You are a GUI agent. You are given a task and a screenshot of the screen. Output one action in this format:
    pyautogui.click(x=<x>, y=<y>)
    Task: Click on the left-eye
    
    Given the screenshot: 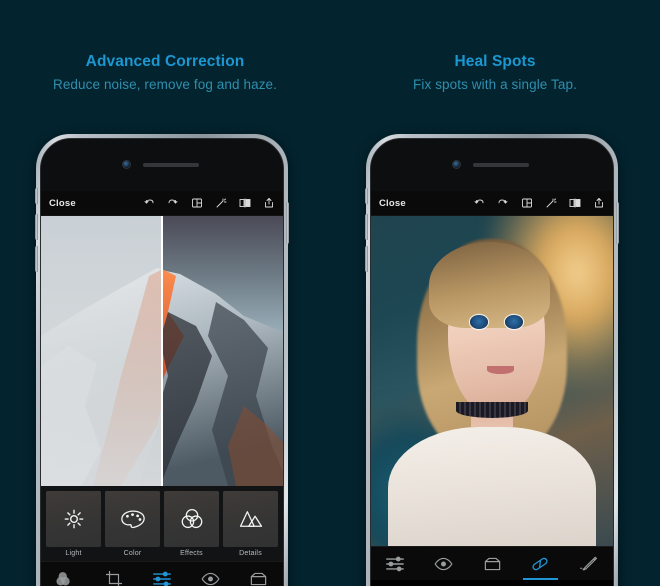 What is the action you would take?
    pyautogui.click(x=479, y=322)
    